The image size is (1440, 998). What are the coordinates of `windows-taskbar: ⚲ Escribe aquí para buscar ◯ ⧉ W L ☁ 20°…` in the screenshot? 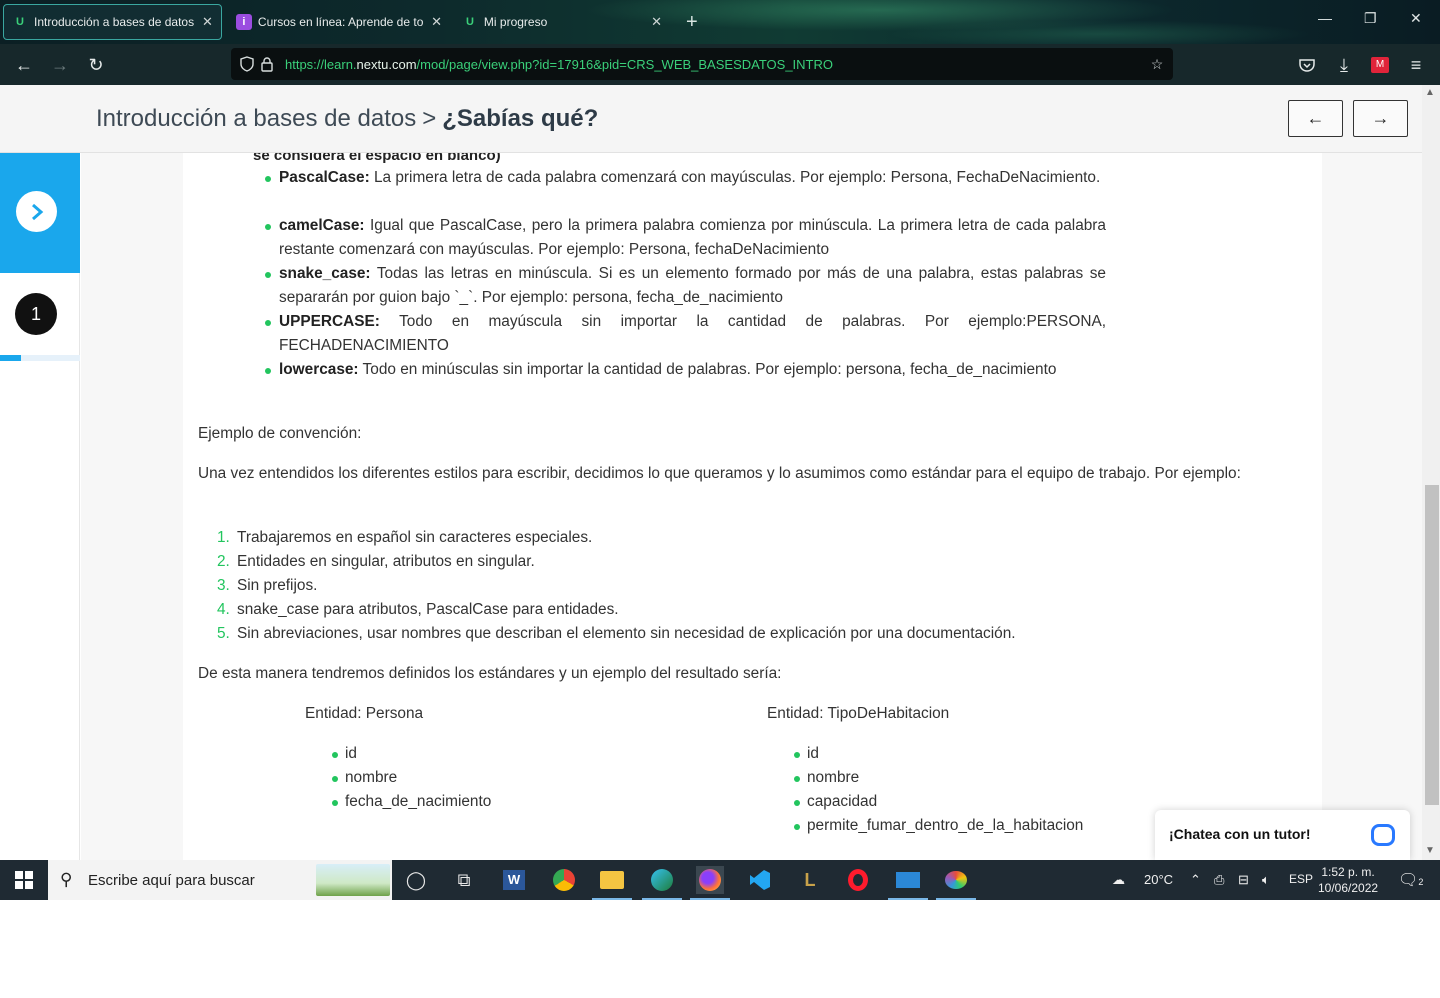 It's located at (720, 880).